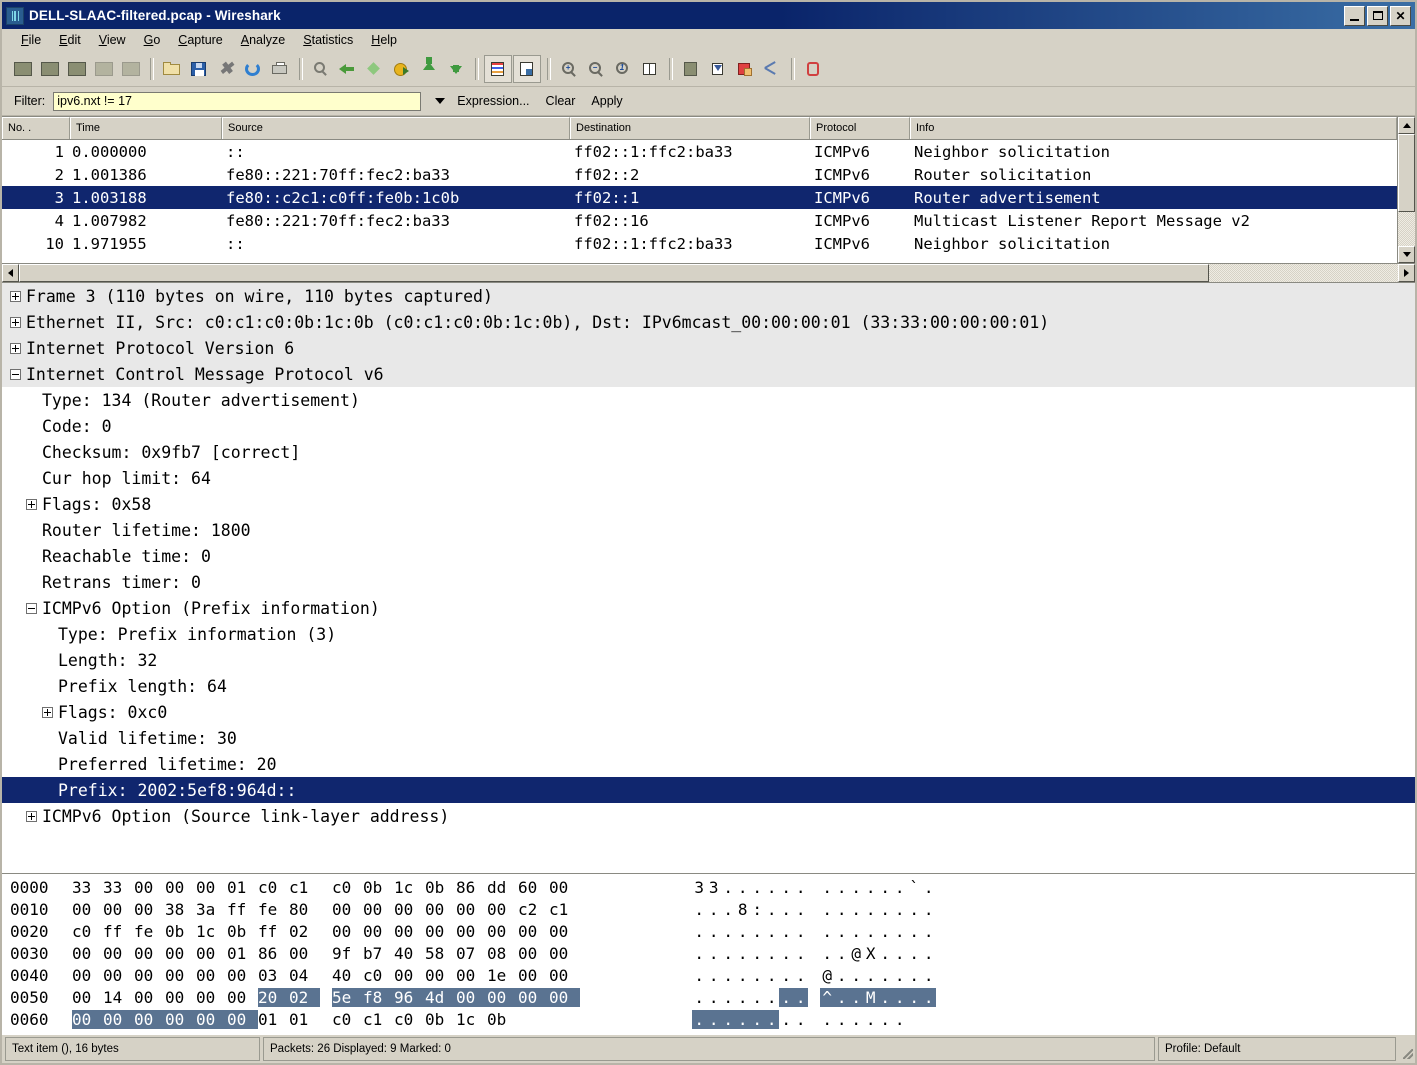 The image size is (1417, 1065). What do you see at coordinates (650, 69) in the screenshot?
I see `resize-columns-icon` at bounding box center [650, 69].